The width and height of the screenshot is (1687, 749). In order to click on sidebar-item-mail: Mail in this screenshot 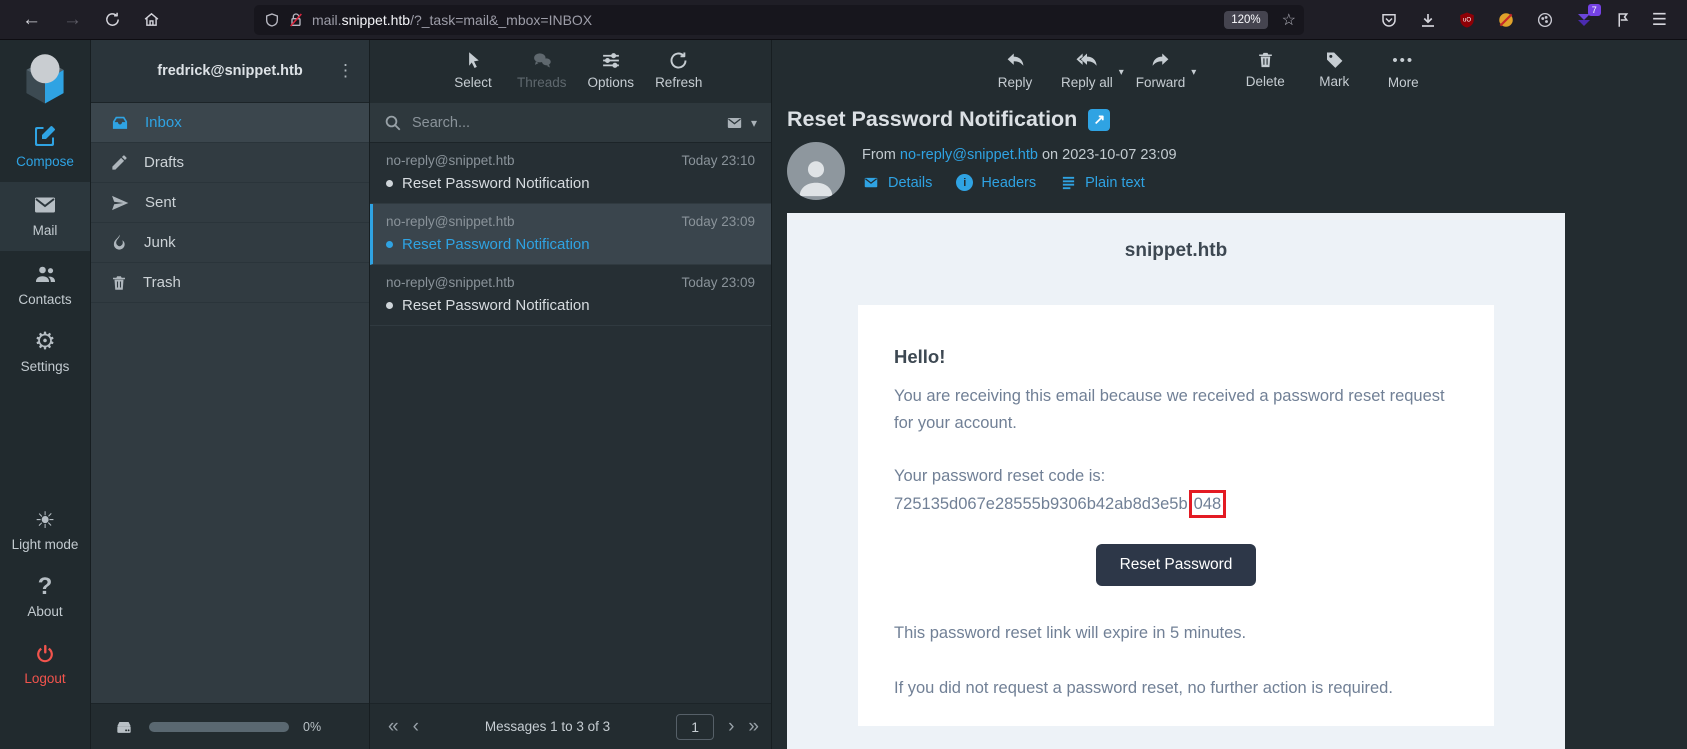, I will do `click(45, 216)`.